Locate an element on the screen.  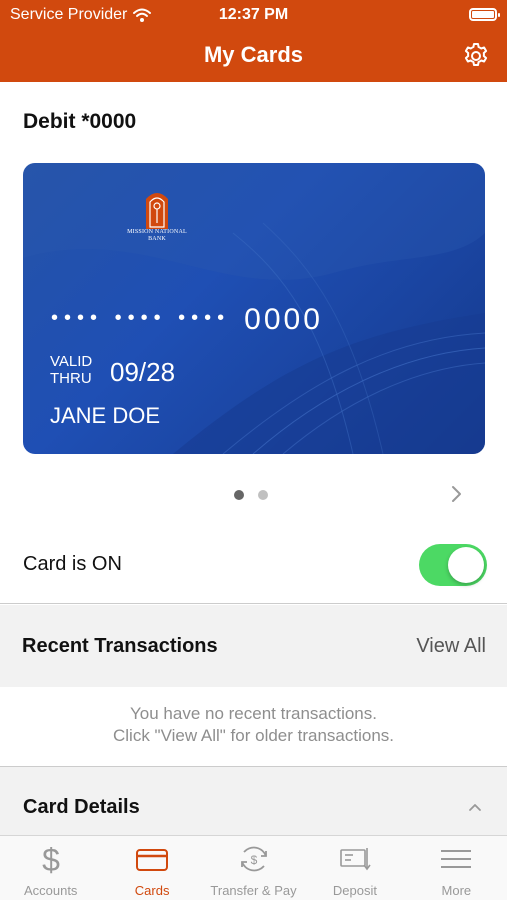
tab-label: Cards is located at coordinates (152, 890).